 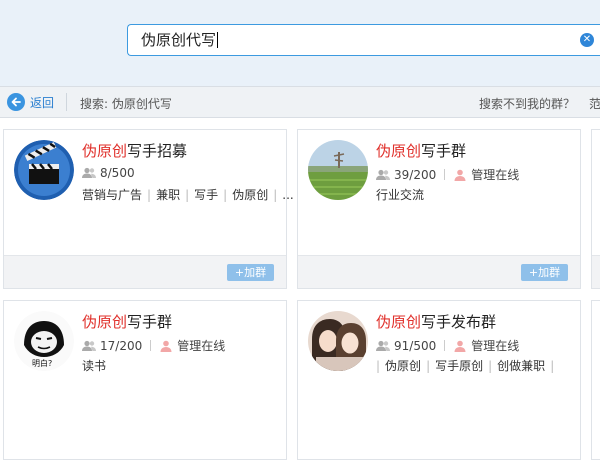 What do you see at coordinates (218, 40) in the screenshot?
I see `text-caret` at bounding box center [218, 40].